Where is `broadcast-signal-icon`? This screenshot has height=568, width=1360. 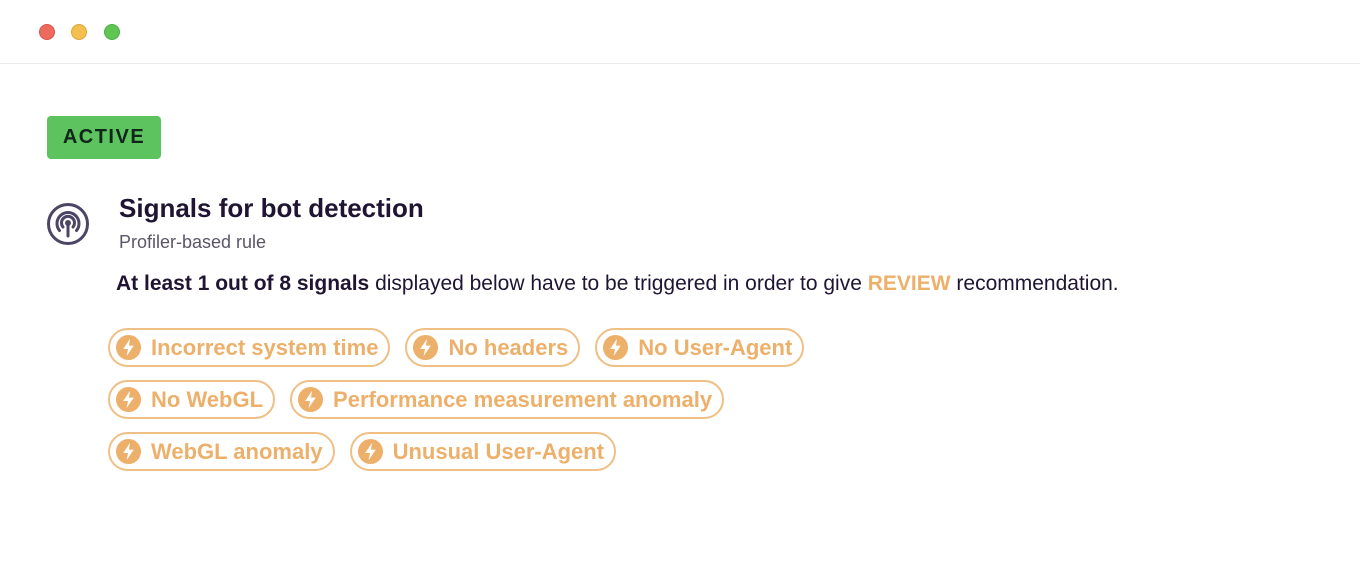 broadcast-signal-icon is located at coordinates (68, 224).